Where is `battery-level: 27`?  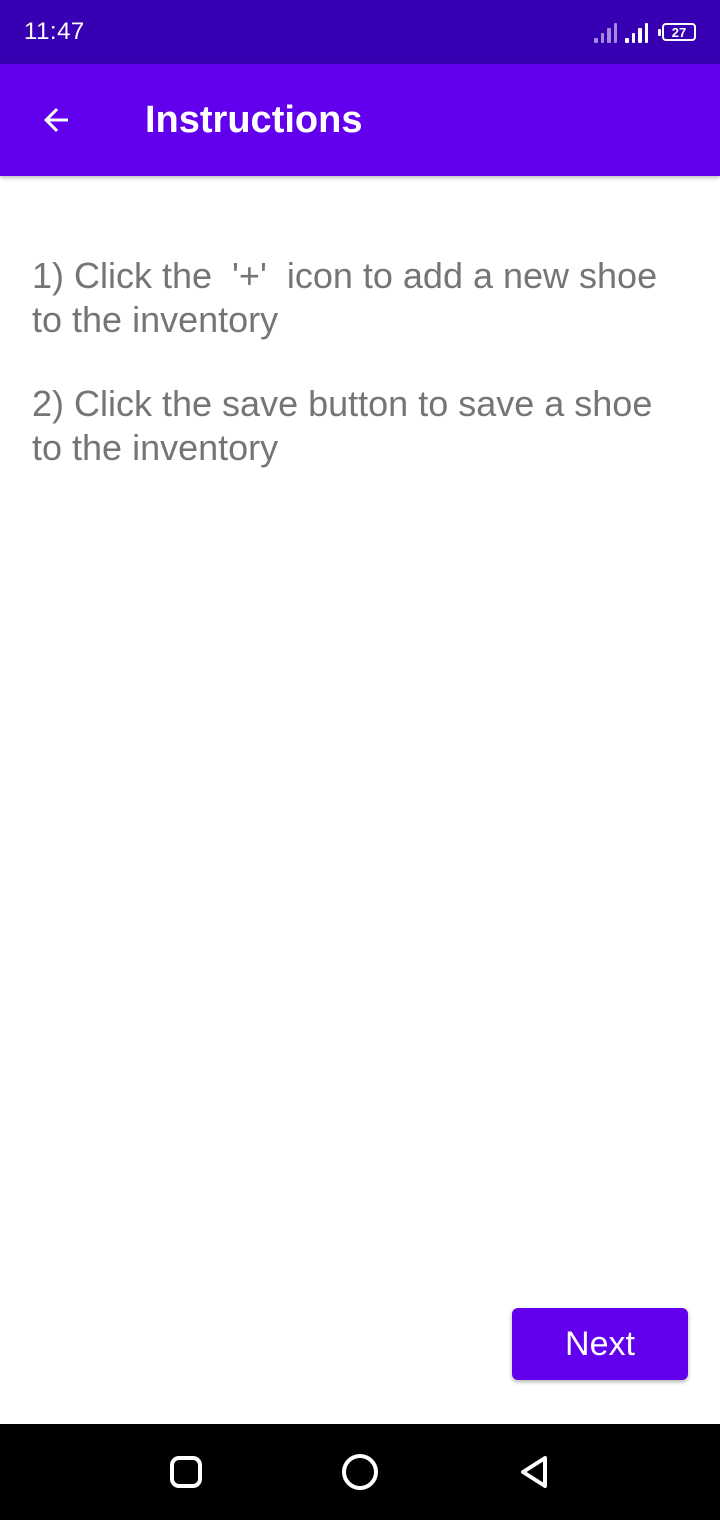 battery-level: 27 is located at coordinates (679, 32).